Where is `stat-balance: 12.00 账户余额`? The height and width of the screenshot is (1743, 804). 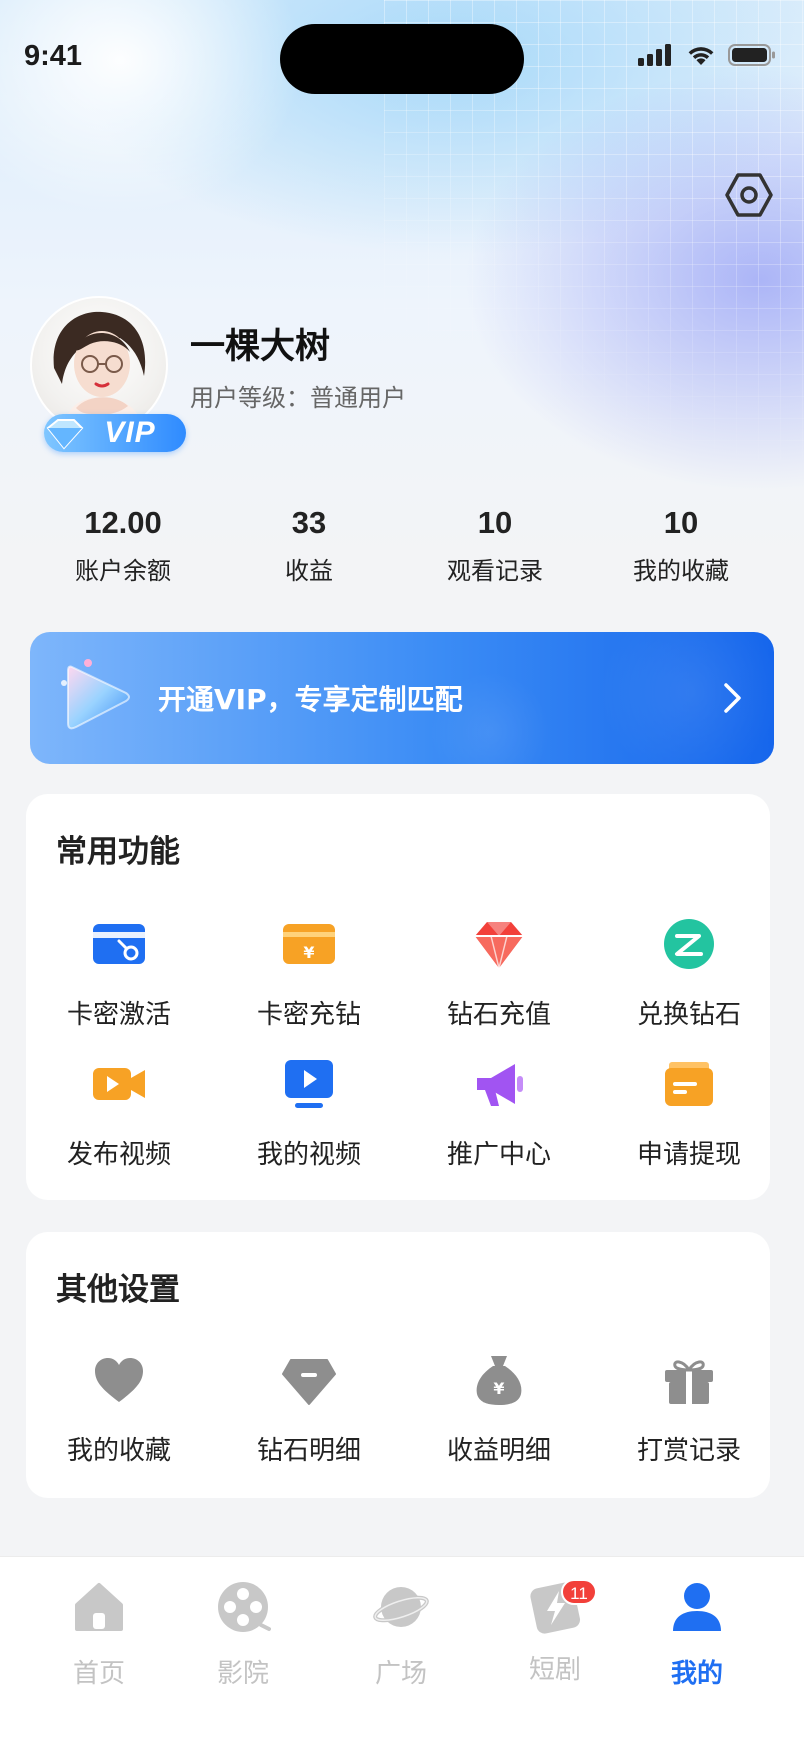
stat-balance: 12.00 账户余额 is located at coordinates (123, 545).